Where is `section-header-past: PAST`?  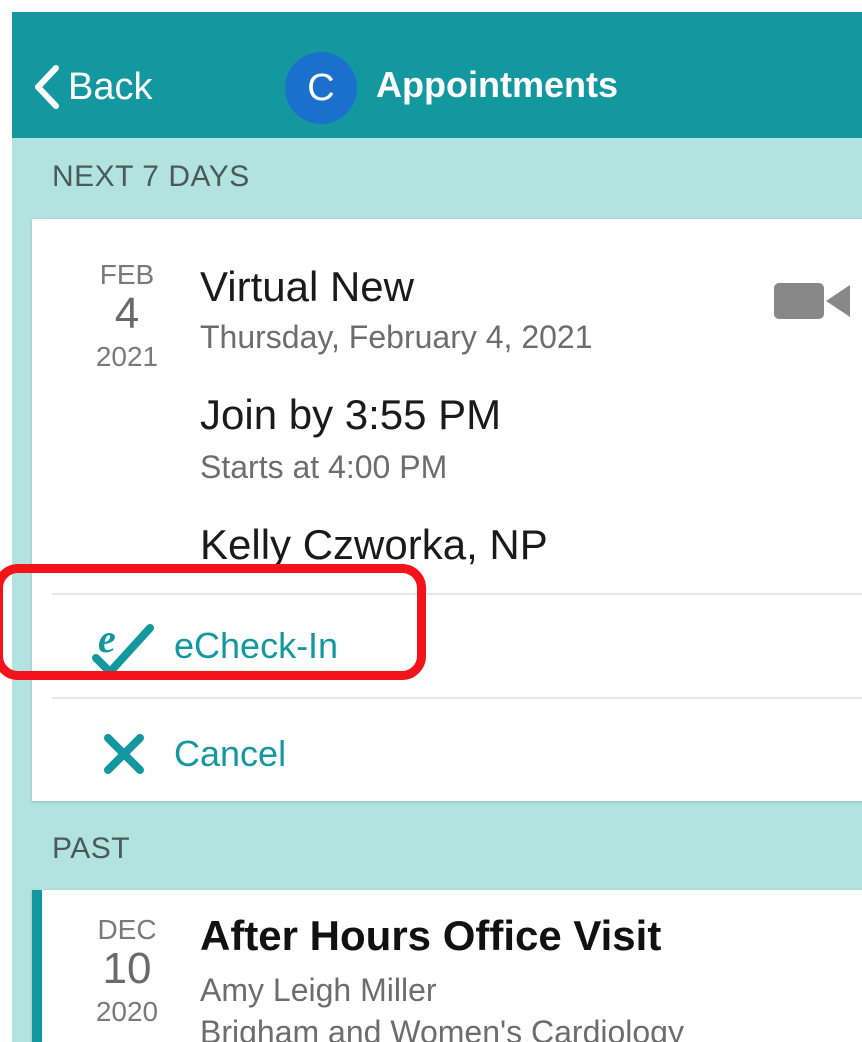
section-header-past: PAST is located at coordinates (91, 848).